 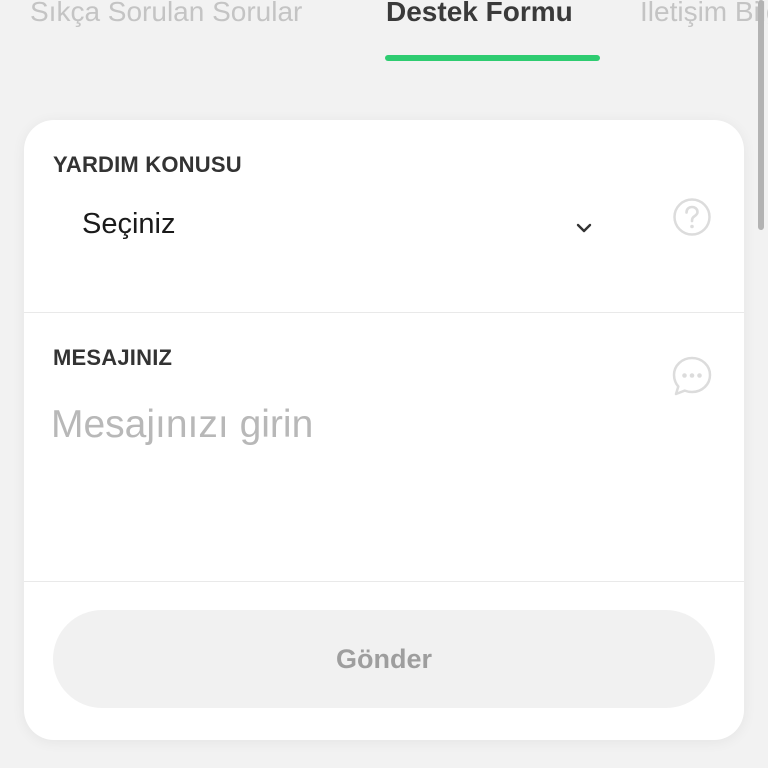 I want to click on subject-label: YARDIM KONUSU, so click(x=147, y=164).